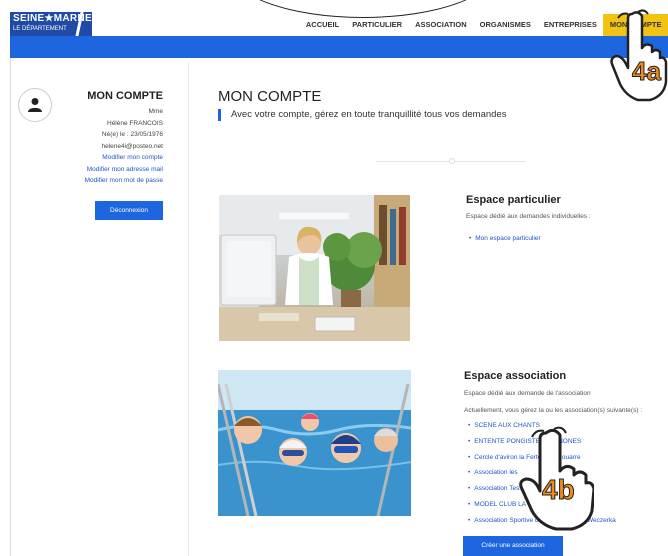 The width and height of the screenshot is (668, 556). Describe the element at coordinates (647, 71) in the screenshot. I see `step-badge-4a: 4a` at that location.